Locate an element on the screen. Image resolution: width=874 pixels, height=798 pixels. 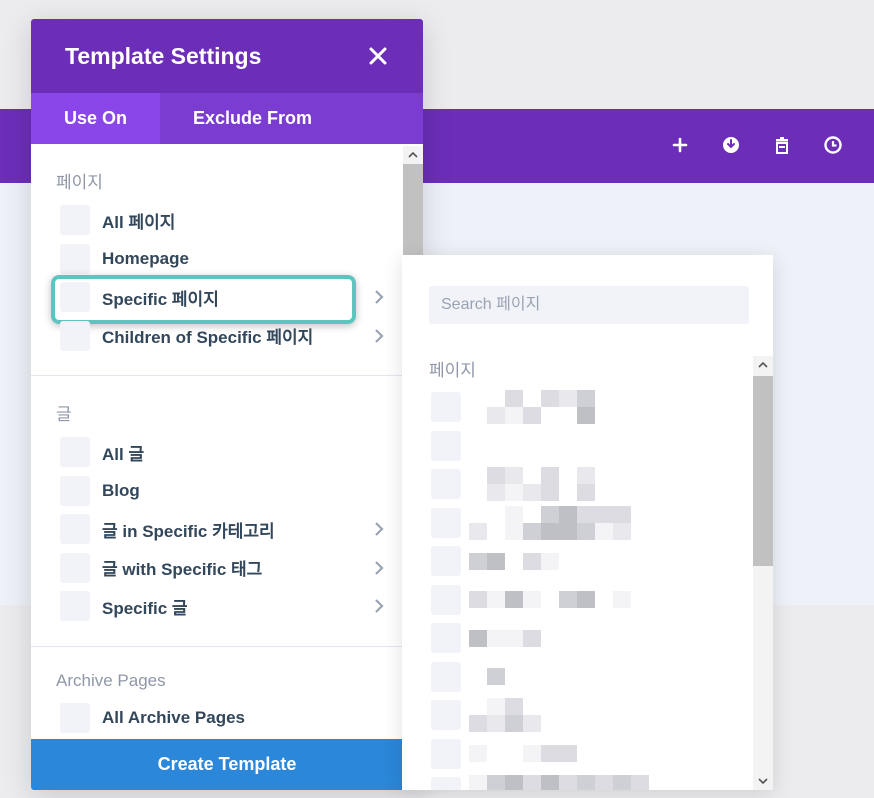
search-input is located at coordinates (589, 305).